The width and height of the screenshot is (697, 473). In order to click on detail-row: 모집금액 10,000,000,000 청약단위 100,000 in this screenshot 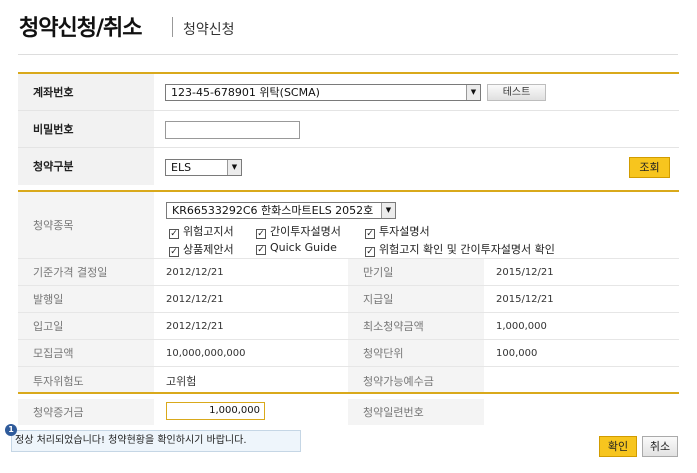, I will do `click(348, 353)`.